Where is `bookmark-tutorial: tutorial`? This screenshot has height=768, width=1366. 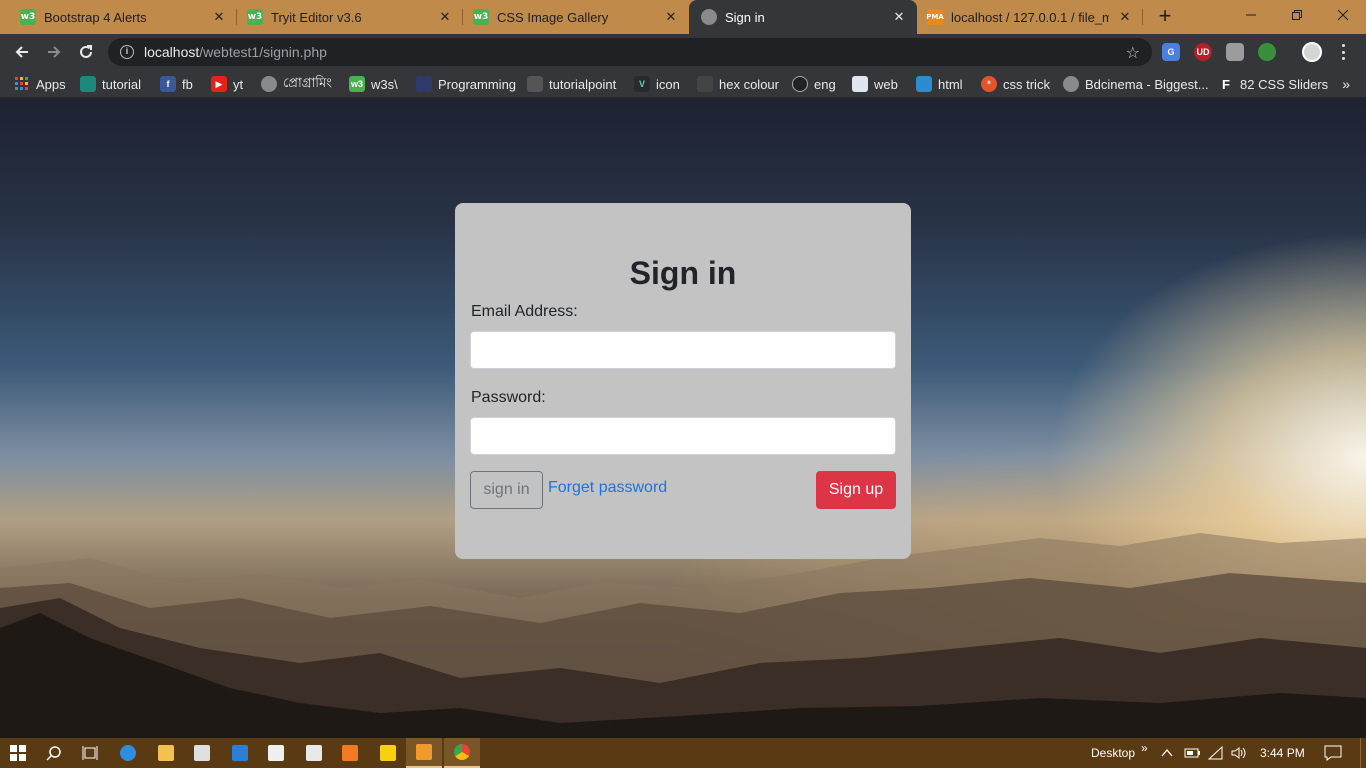 bookmark-tutorial: tutorial is located at coordinates (110, 84).